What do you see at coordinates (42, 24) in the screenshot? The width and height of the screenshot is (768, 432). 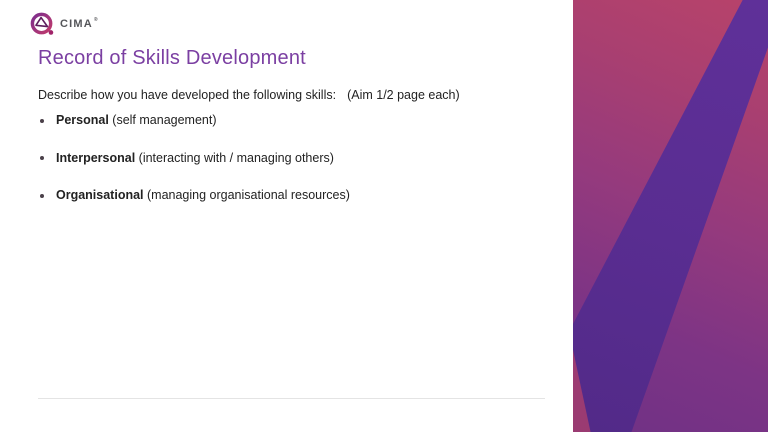 I see `cima-logo-icon` at bounding box center [42, 24].